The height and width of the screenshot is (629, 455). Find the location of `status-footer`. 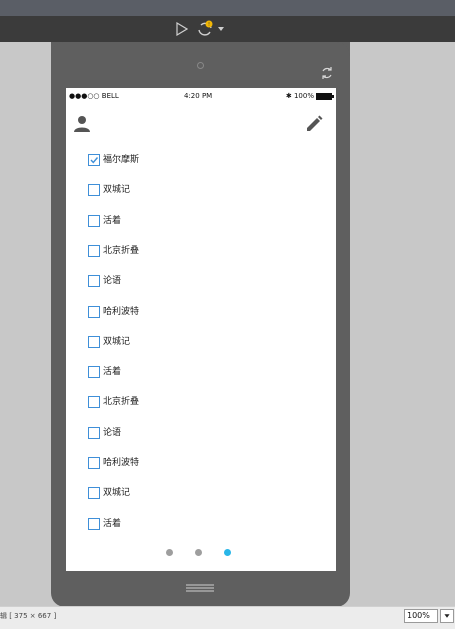

status-footer is located at coordinates (227, 617).